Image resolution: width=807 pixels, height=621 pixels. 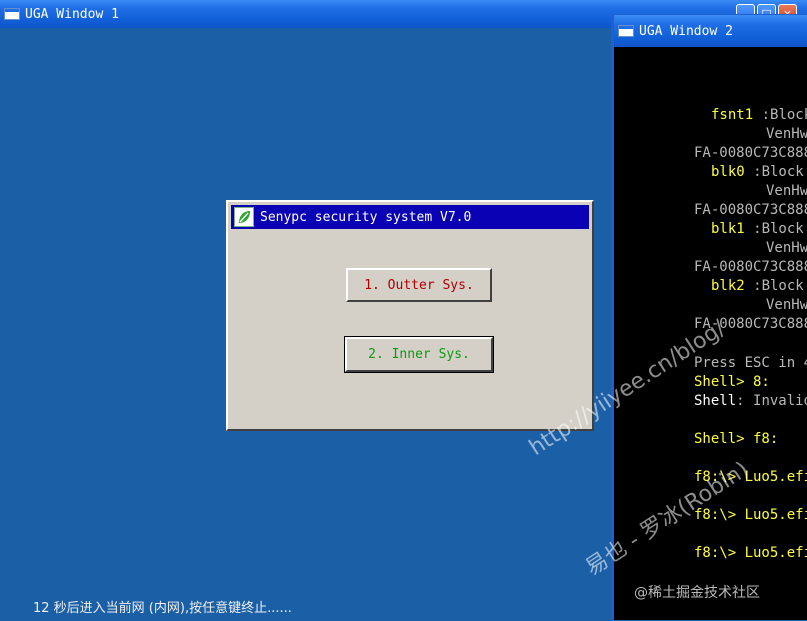 I want to click on shell-prompt-line: Shell> f8:, so click(x=736, y=439).